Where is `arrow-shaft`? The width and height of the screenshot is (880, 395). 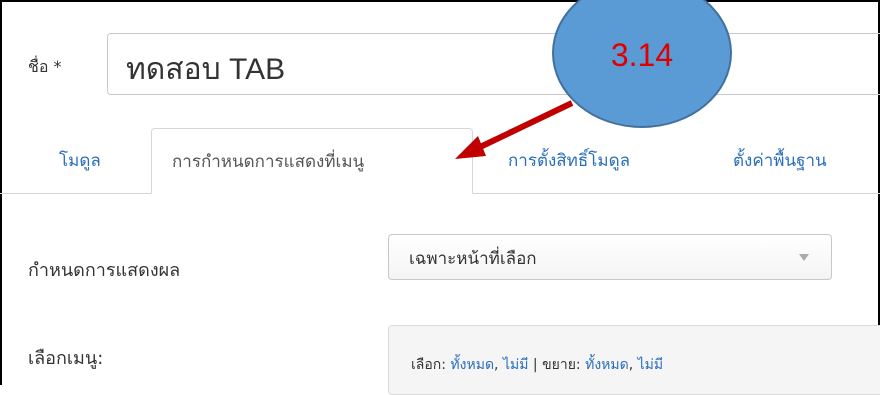
arrow-shaft is located at coordinates (525, 125).